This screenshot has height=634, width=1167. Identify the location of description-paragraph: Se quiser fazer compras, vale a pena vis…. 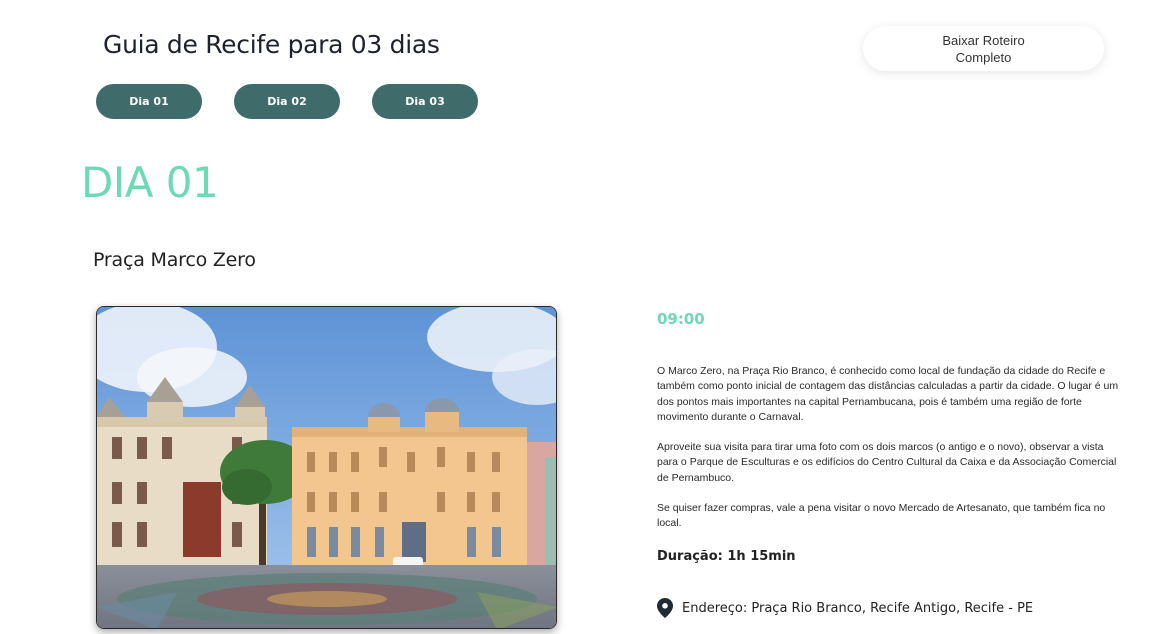
(881, 516).